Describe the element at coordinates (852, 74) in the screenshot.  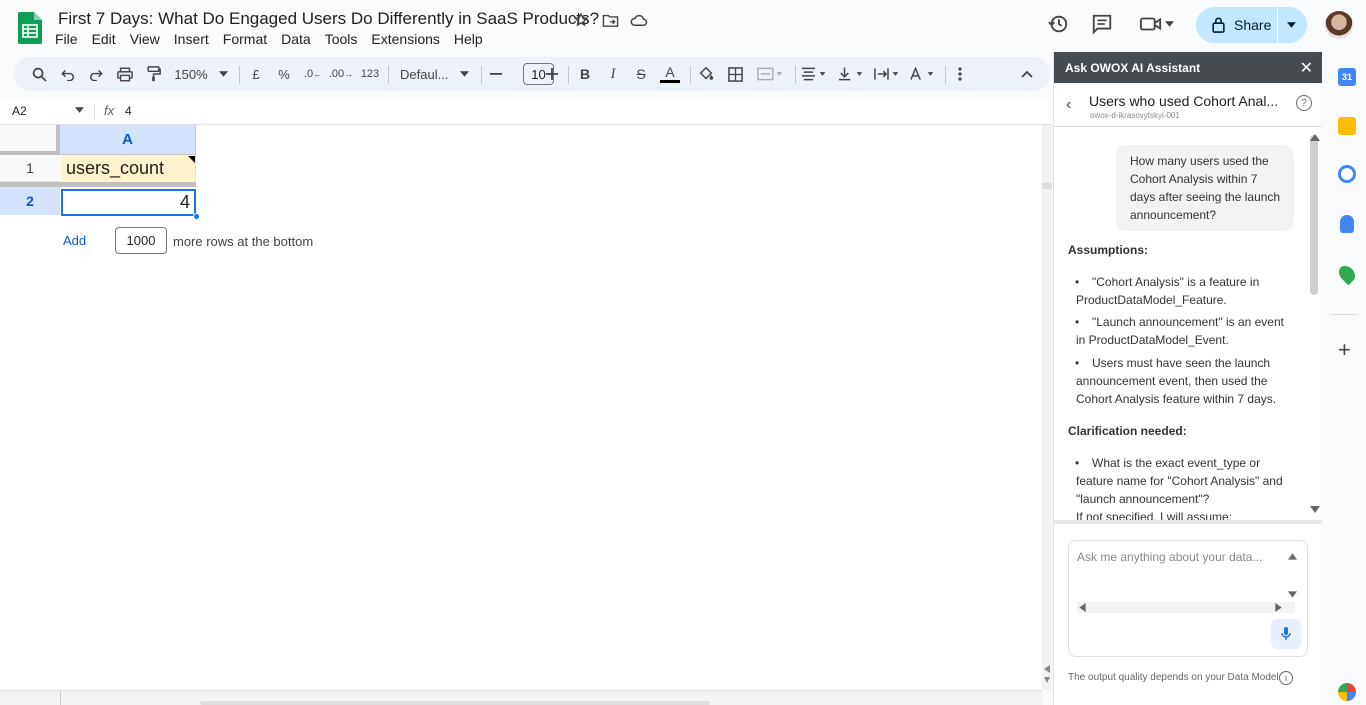
I see `vertical-align-icon` at that location.